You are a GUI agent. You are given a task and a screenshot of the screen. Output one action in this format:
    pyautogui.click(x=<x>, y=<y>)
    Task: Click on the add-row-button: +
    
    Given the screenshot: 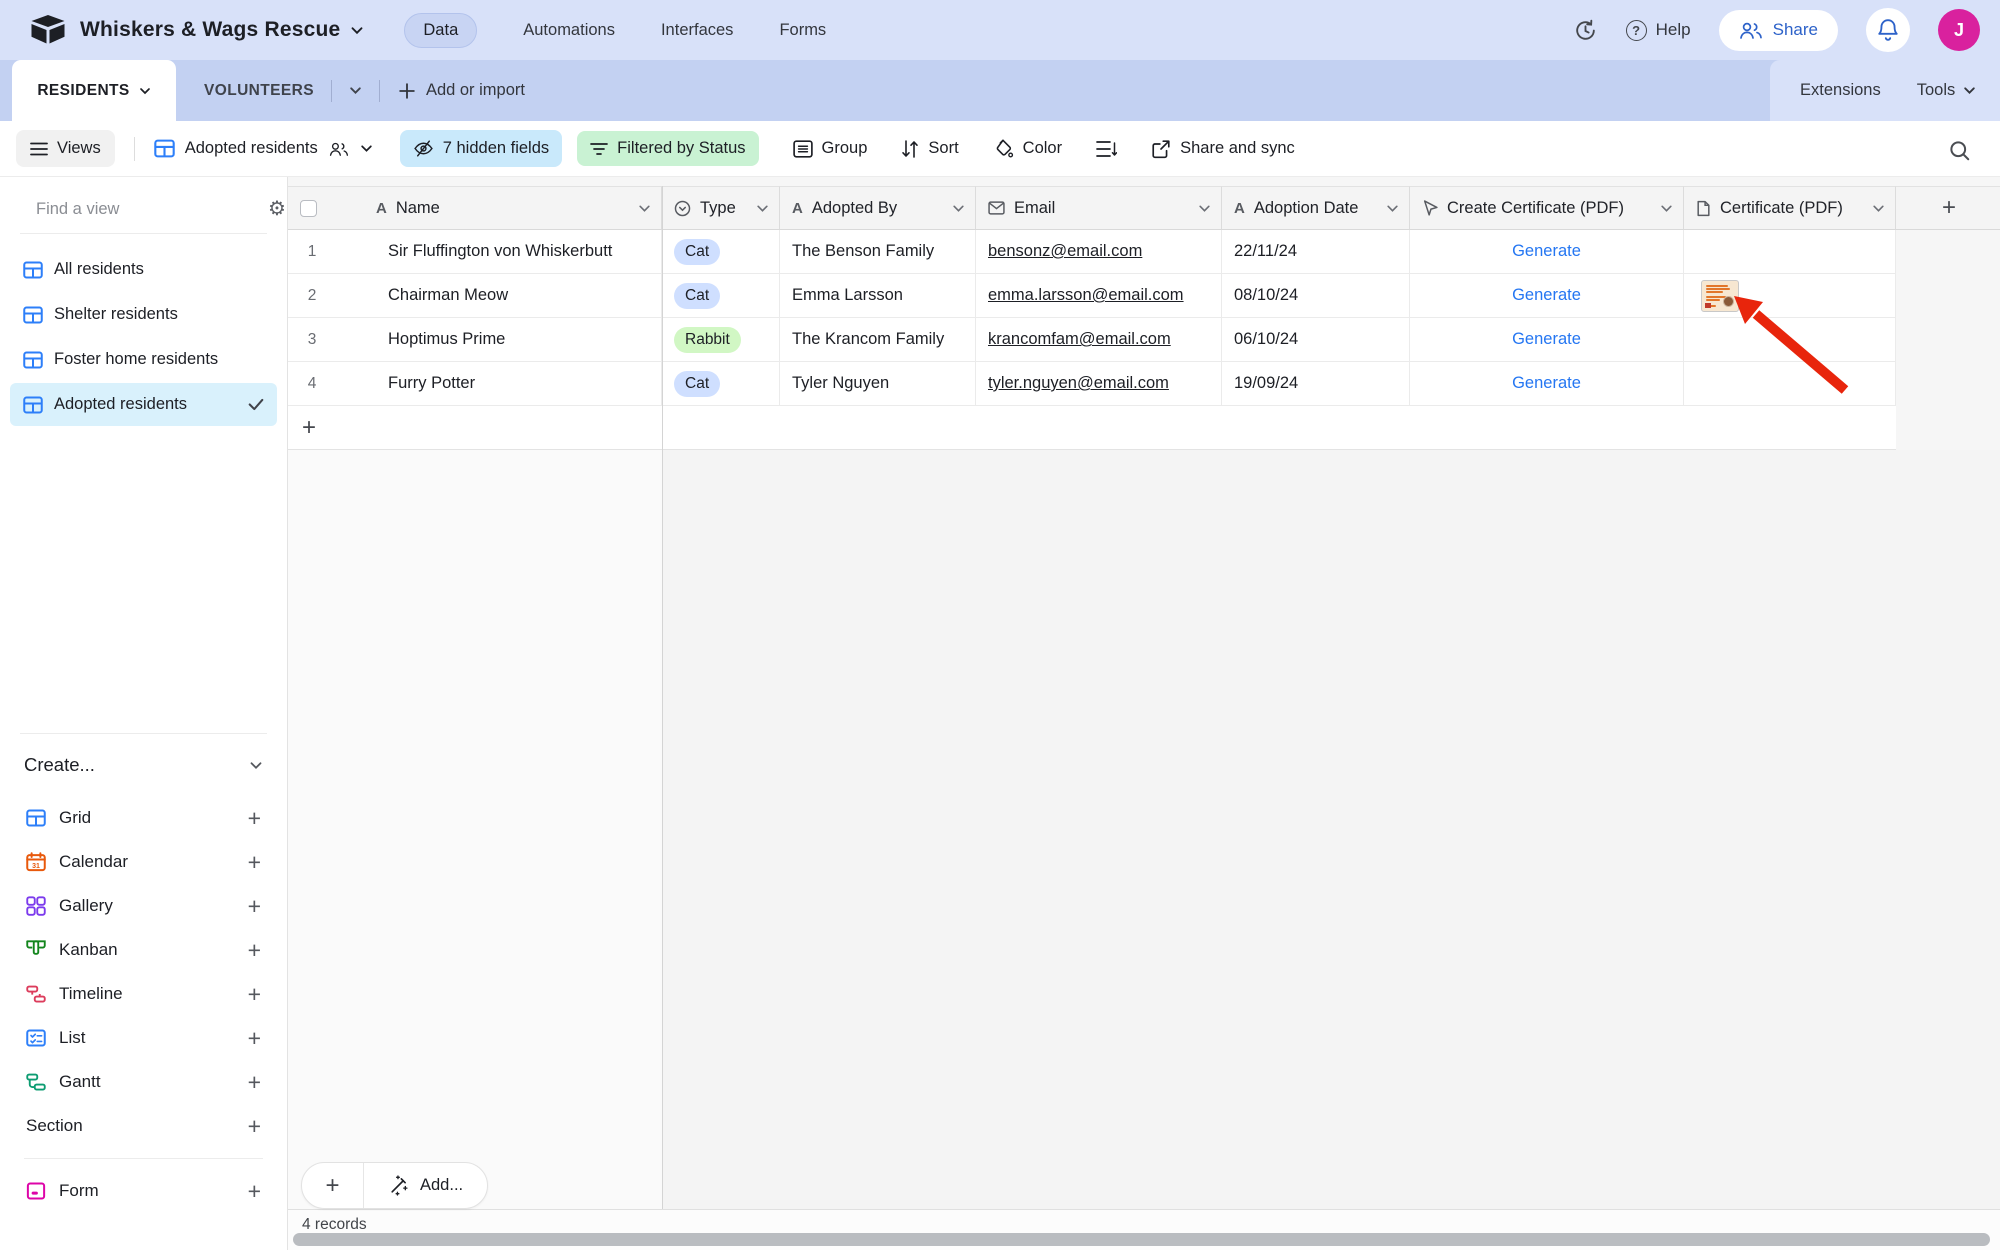 What is the action you would take?
    pyautogui.click(x=1092, y=428)
    